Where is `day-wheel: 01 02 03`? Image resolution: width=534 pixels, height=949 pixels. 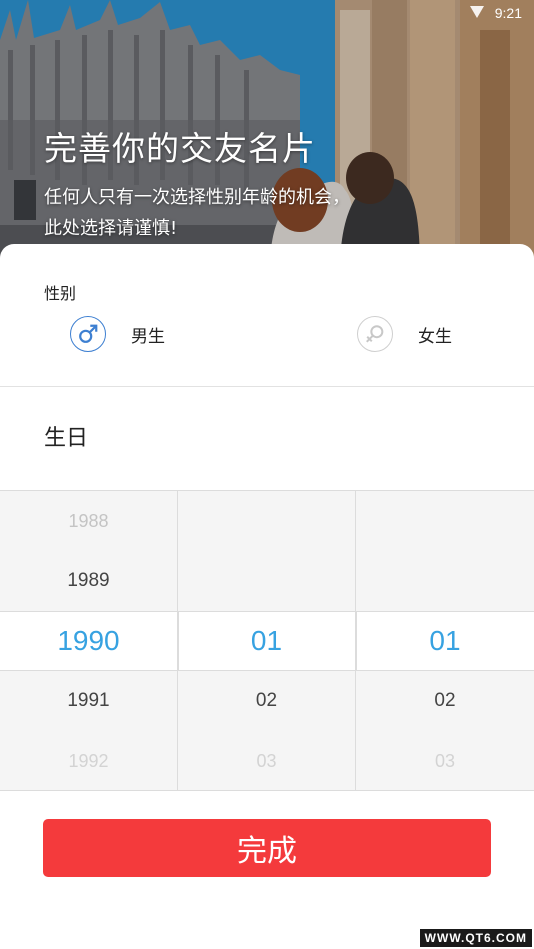
day-wheel: 01 02 03 is located at coordinates (445, 641).